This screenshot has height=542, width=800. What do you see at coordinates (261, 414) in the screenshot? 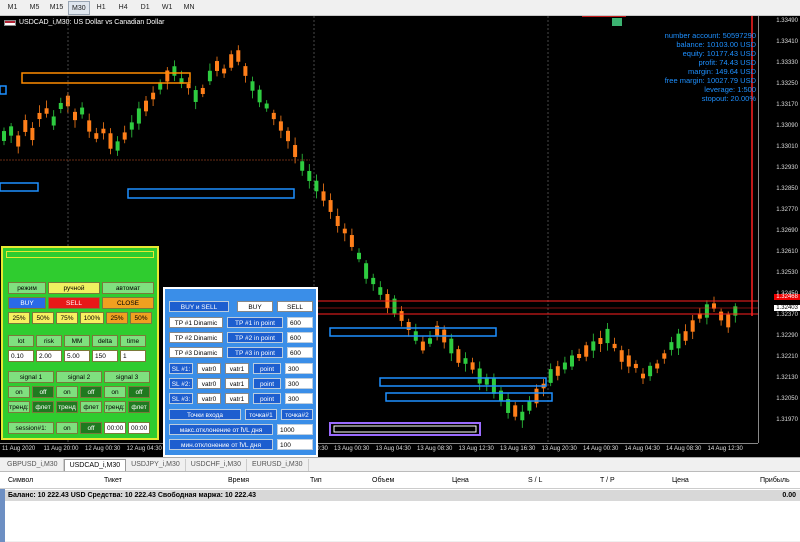
I see `entry-point-1-button: точка#1` at bounding box center [261, 414].